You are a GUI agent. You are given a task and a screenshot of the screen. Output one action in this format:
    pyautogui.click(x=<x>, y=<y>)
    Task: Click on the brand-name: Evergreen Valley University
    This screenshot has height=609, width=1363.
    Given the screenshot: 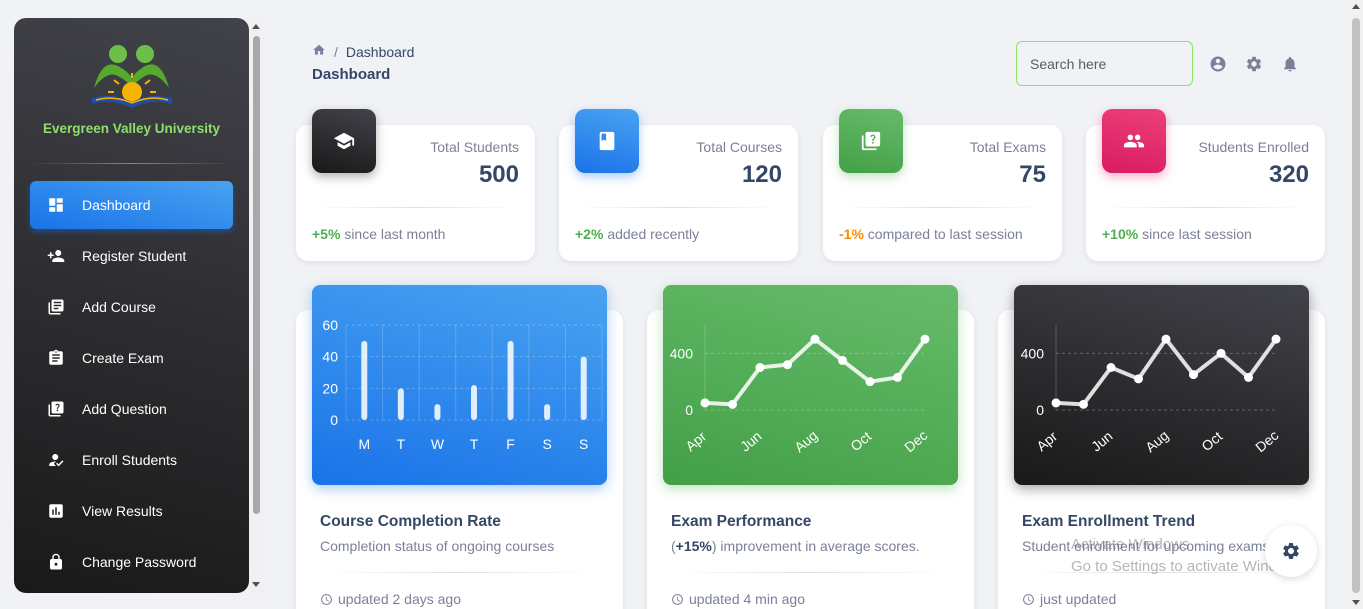 What is the action you would take?
    pyautogui.click(x=131, y=128)
    